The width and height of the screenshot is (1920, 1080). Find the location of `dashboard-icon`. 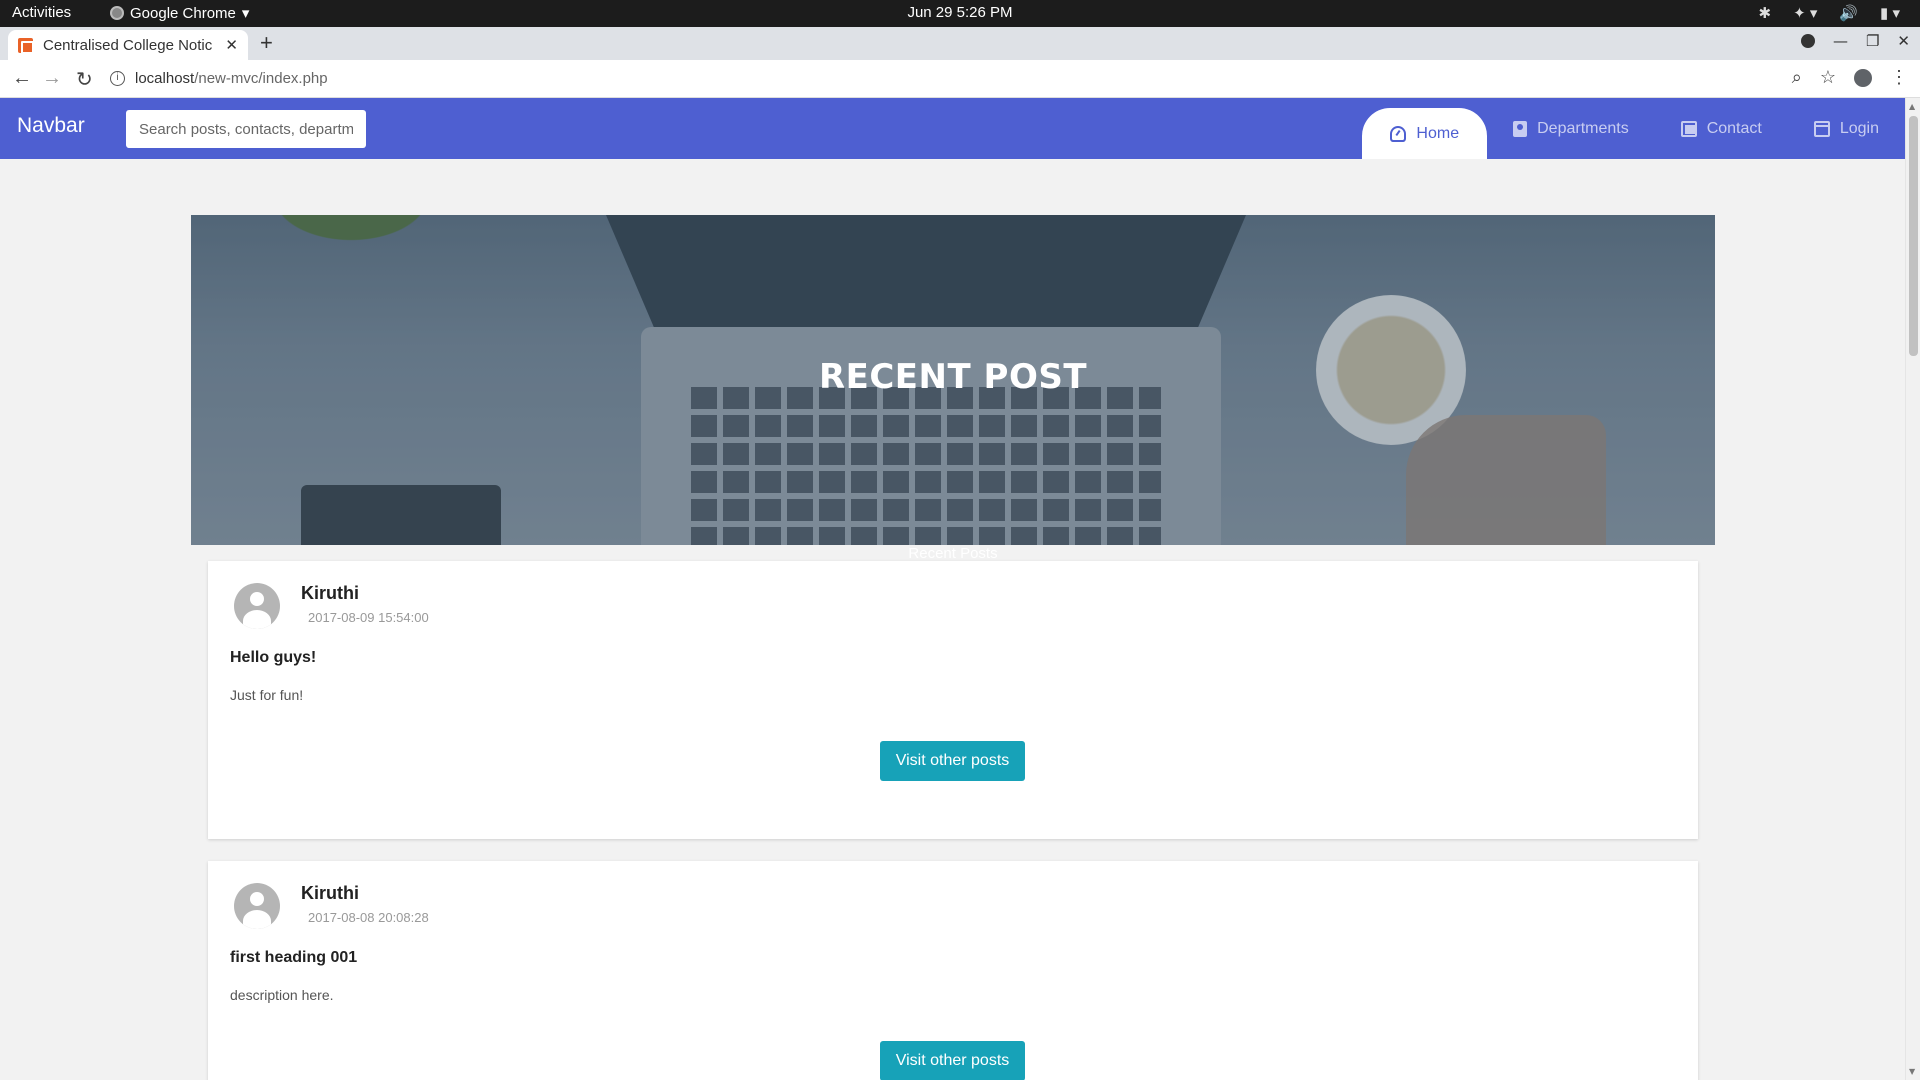

dashboard-icon is located at coordinates (1398, 133).